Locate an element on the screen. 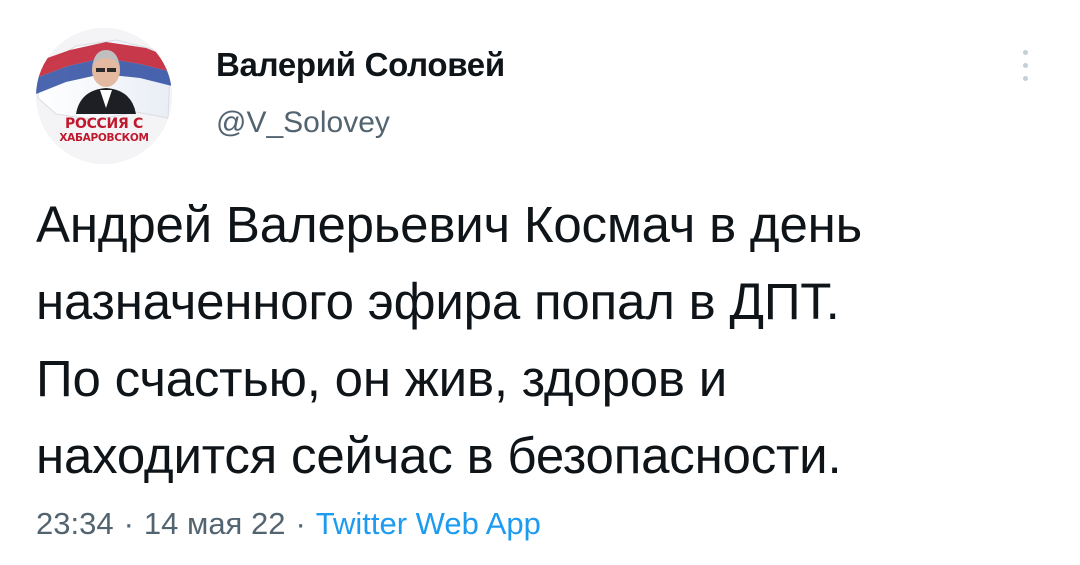 The height and width of the screenshot is (565, 1080). tweet-date: 14 мая 22 is located at coordinates (215, 523).